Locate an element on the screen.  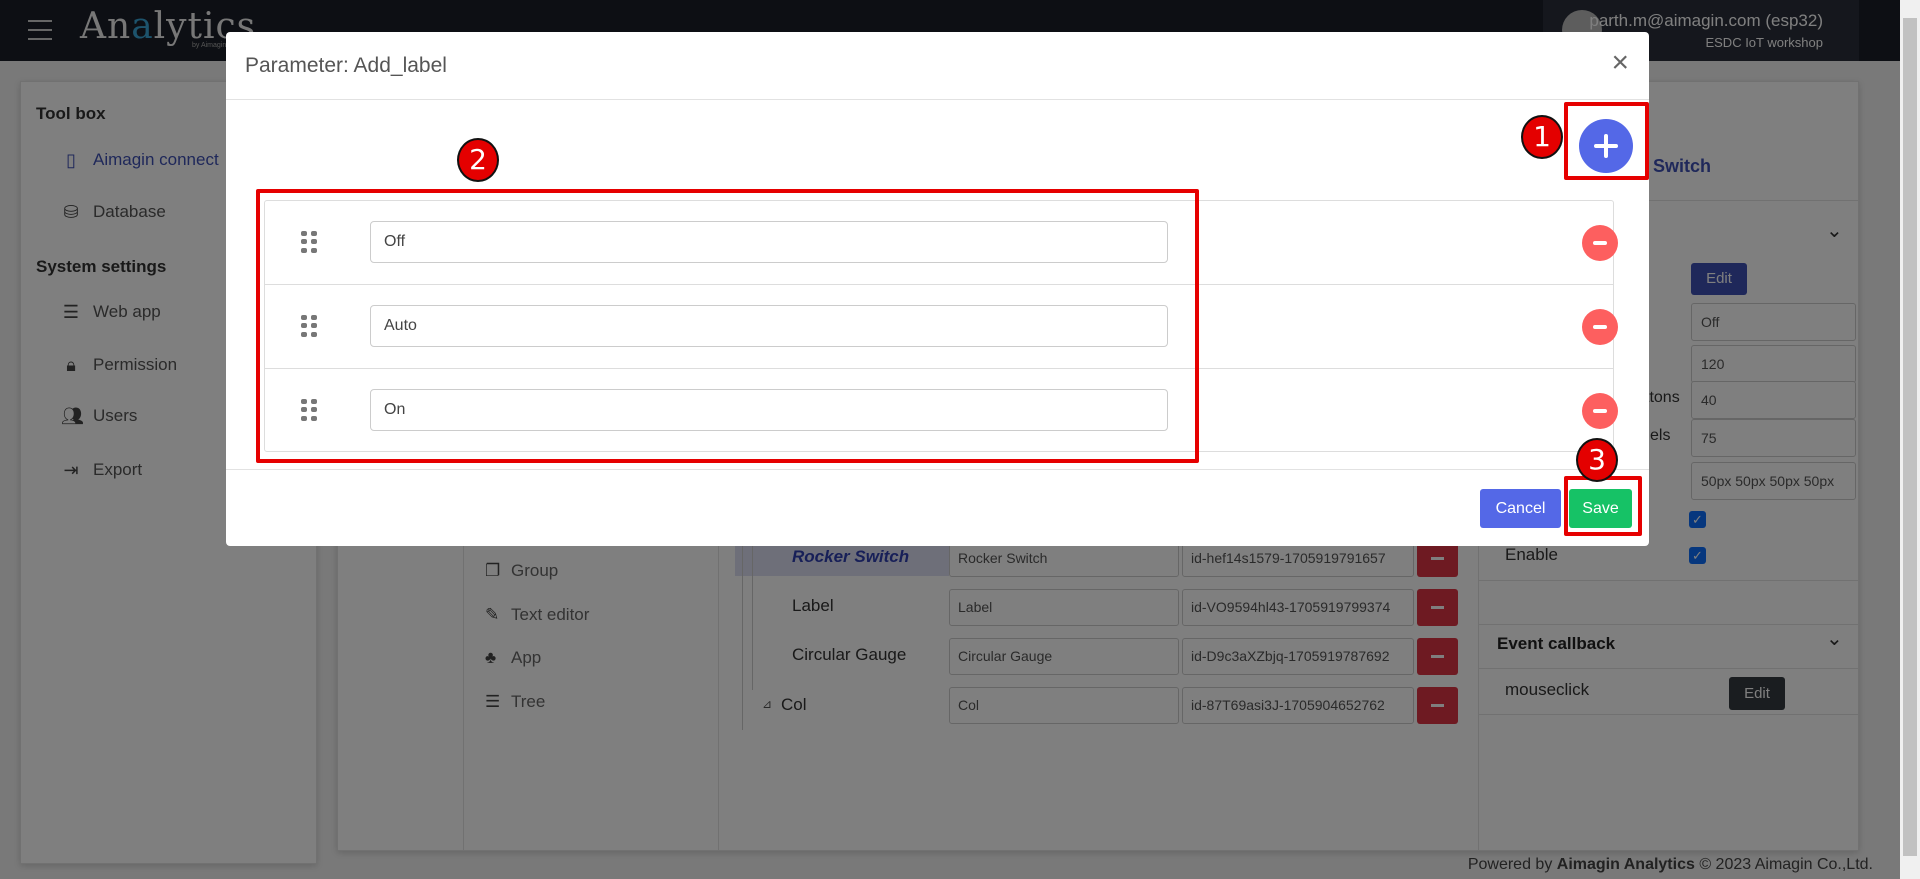
close-icon: × is located at coordinates (1620, 63).